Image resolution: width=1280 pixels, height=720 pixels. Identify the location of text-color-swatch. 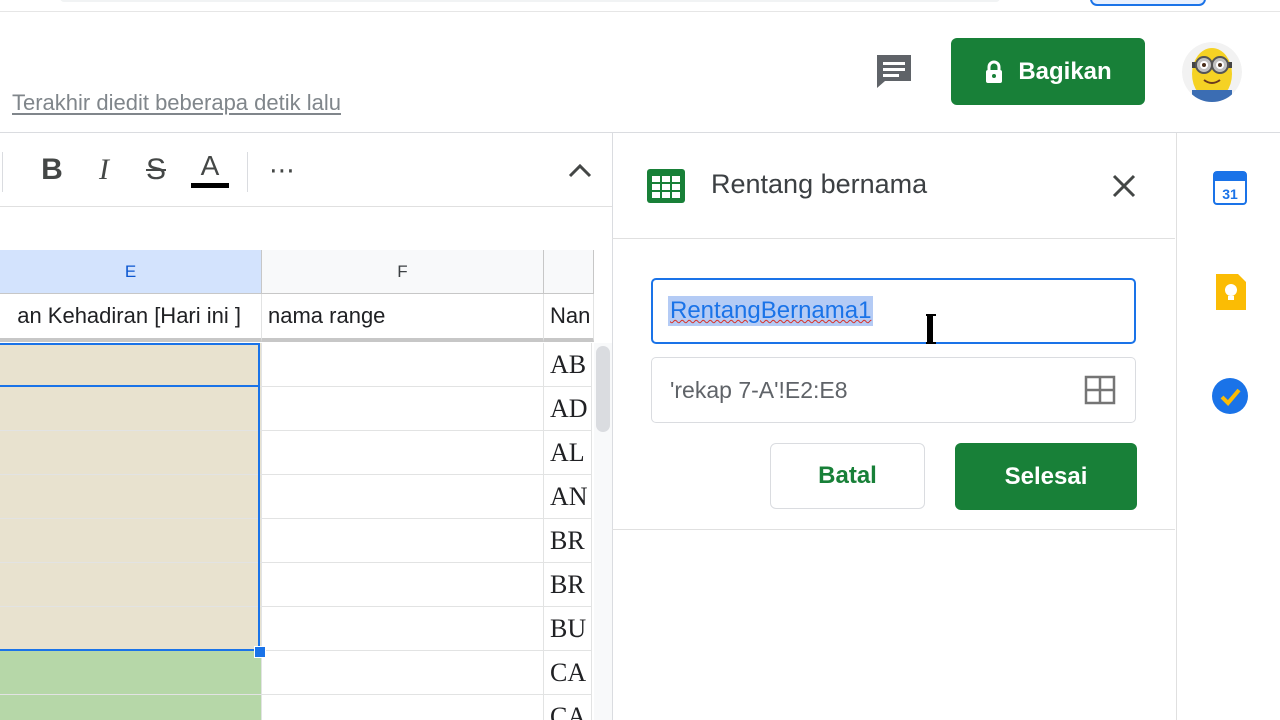
(210, 185).